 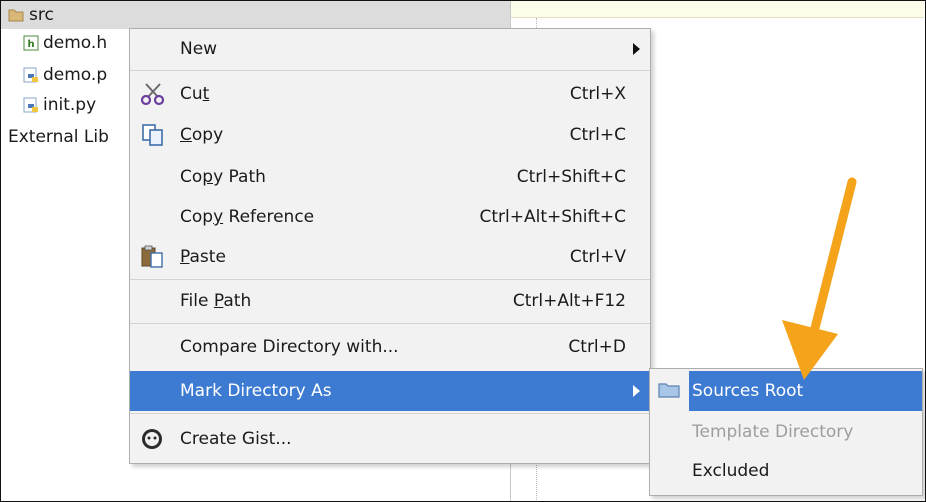 I want to click on github-octocat-icon, so click(x=152, y=439).